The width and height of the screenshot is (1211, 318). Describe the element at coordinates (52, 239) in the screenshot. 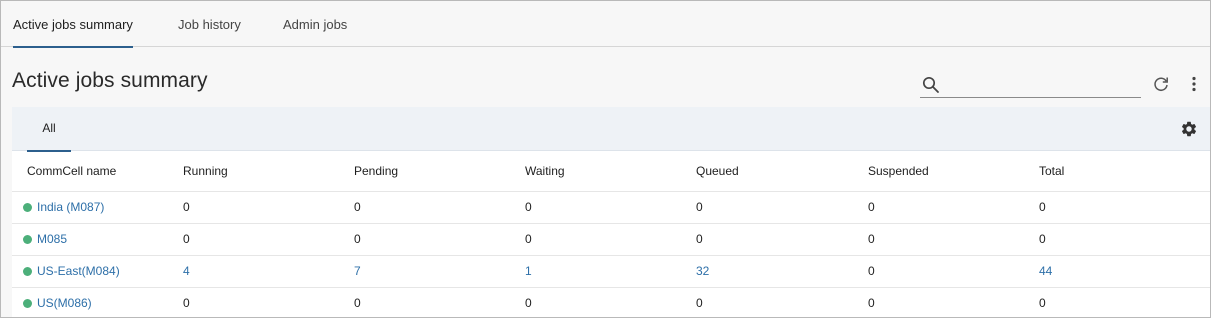

I see `commcell-link: M085` at that location.